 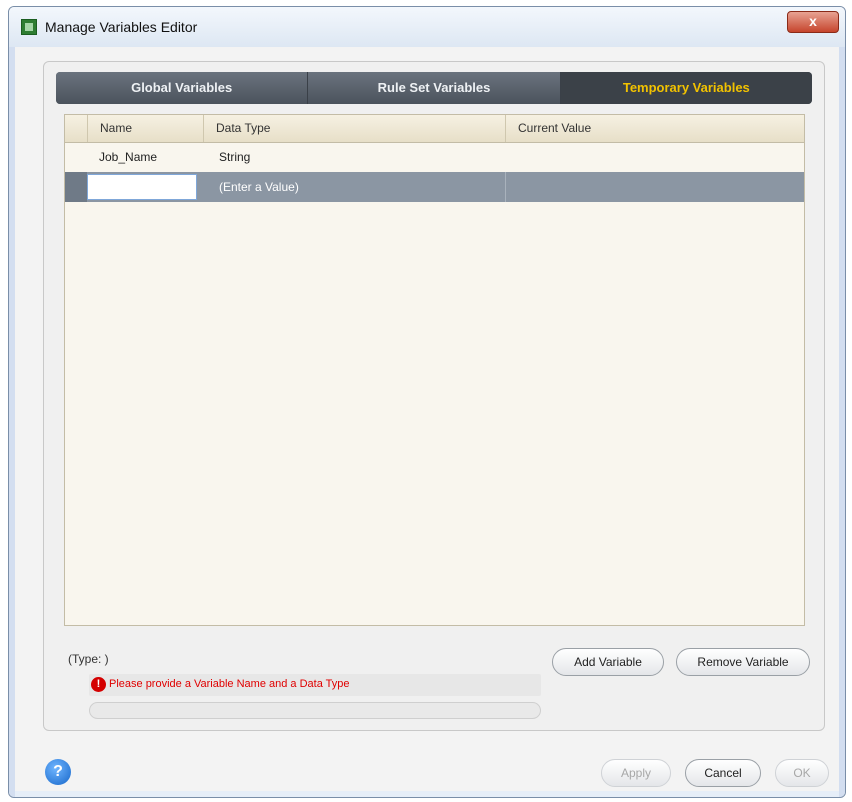 I want to click on cell-current-value, so click(x=654, y=157).